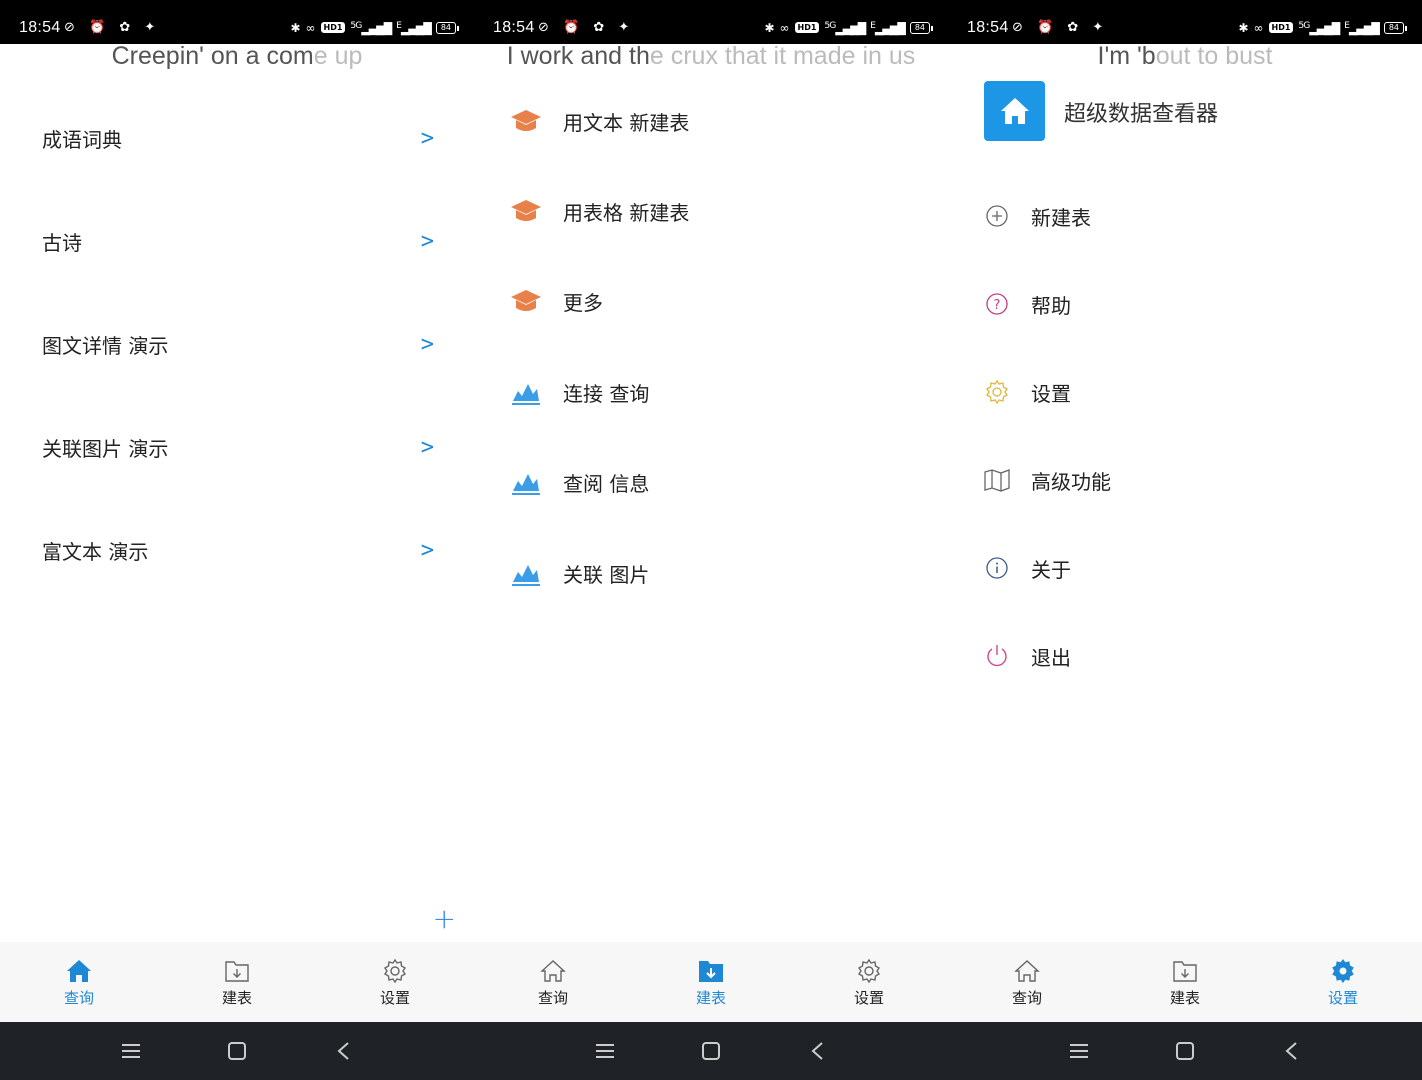  What do you see at coordinates (579, 392) in the screenshot?
I see `menu-item-connect-query: 连接 查询` at bounding box center [579, 392].